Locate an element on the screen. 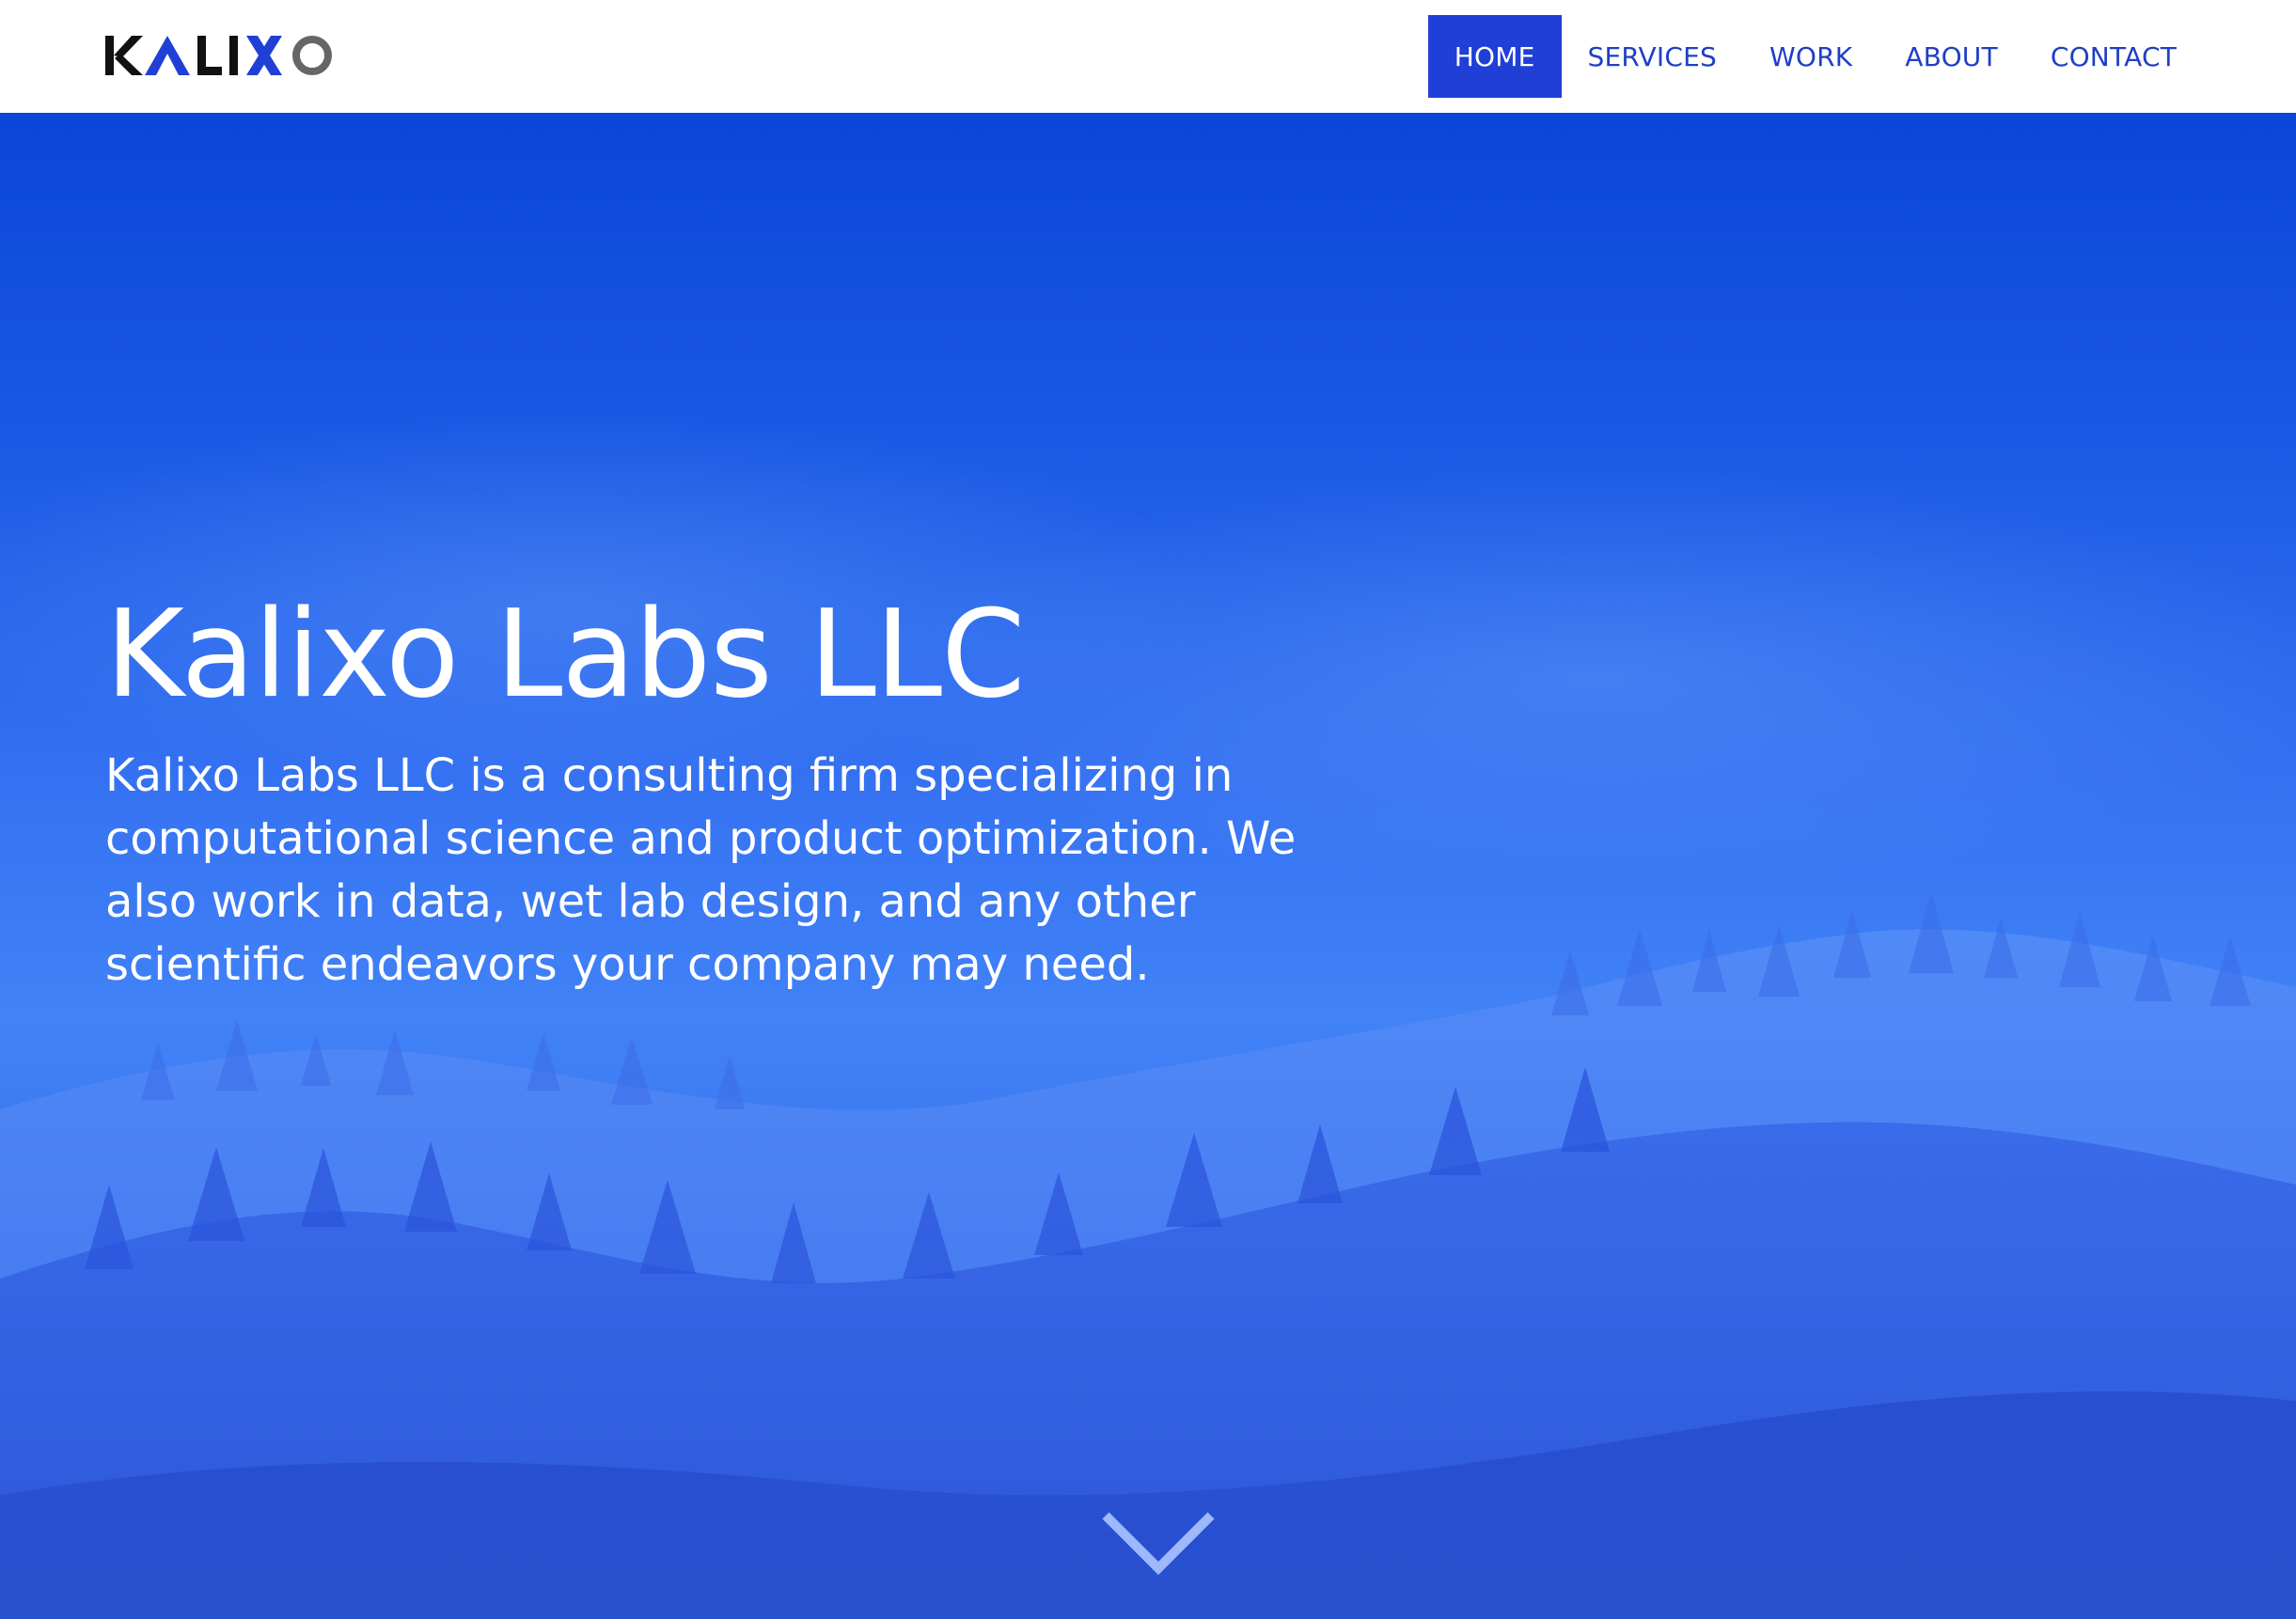  site-header: HOME SERVICES WORK ABOUT CONTACT is located at coordinates (1148, 56).